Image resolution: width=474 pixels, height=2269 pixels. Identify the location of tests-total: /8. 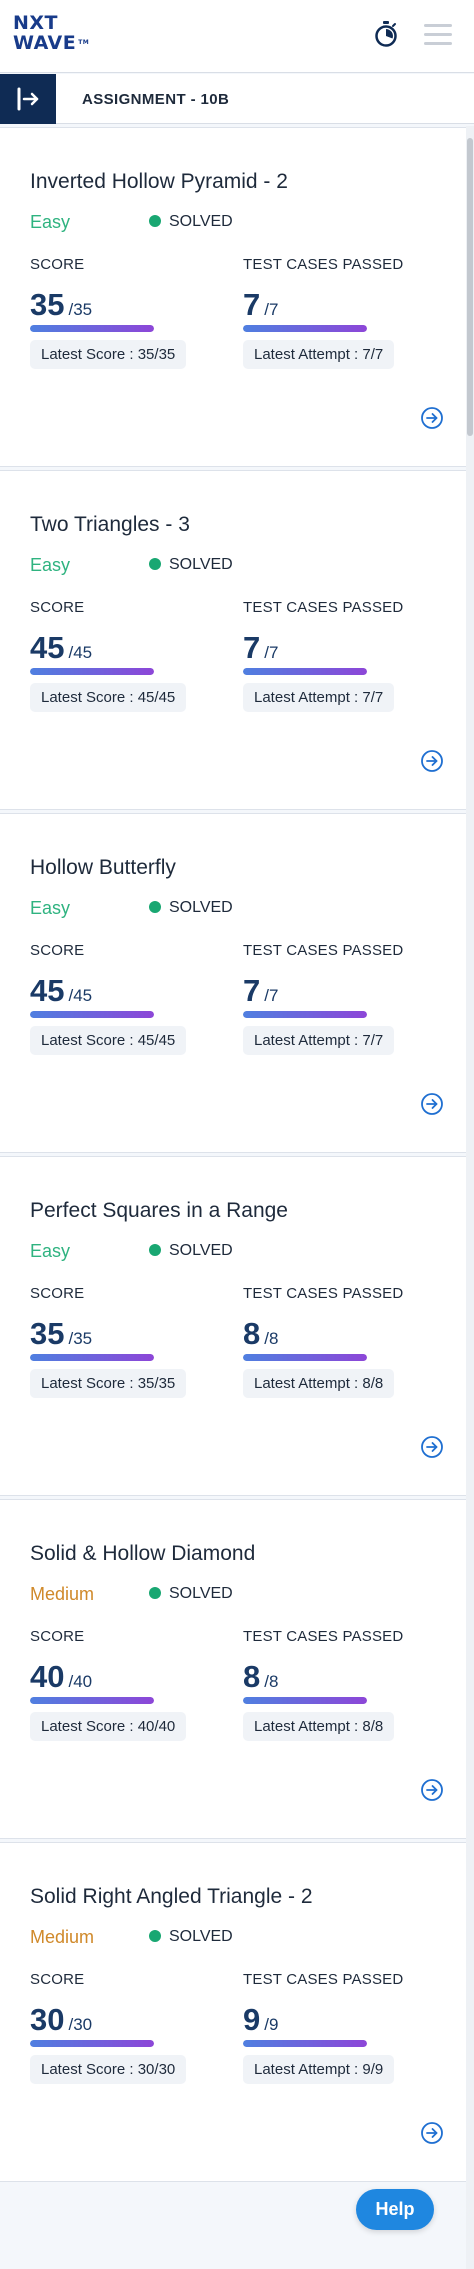
(271, 1681).